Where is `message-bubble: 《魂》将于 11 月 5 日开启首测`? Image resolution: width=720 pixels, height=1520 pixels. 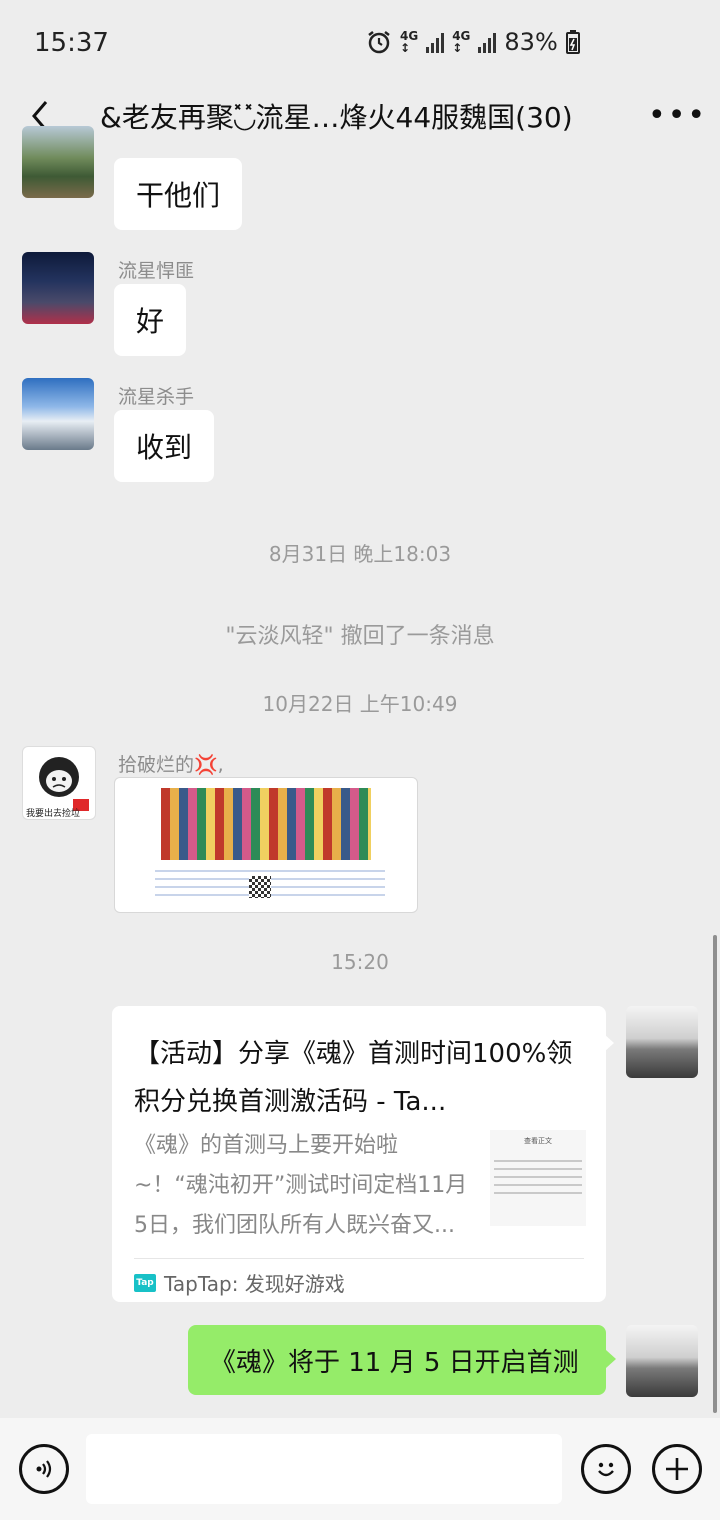 message-bubble: 《魂》将于 11 月 5 日开启首测 is located at coordinates (397, 1360).